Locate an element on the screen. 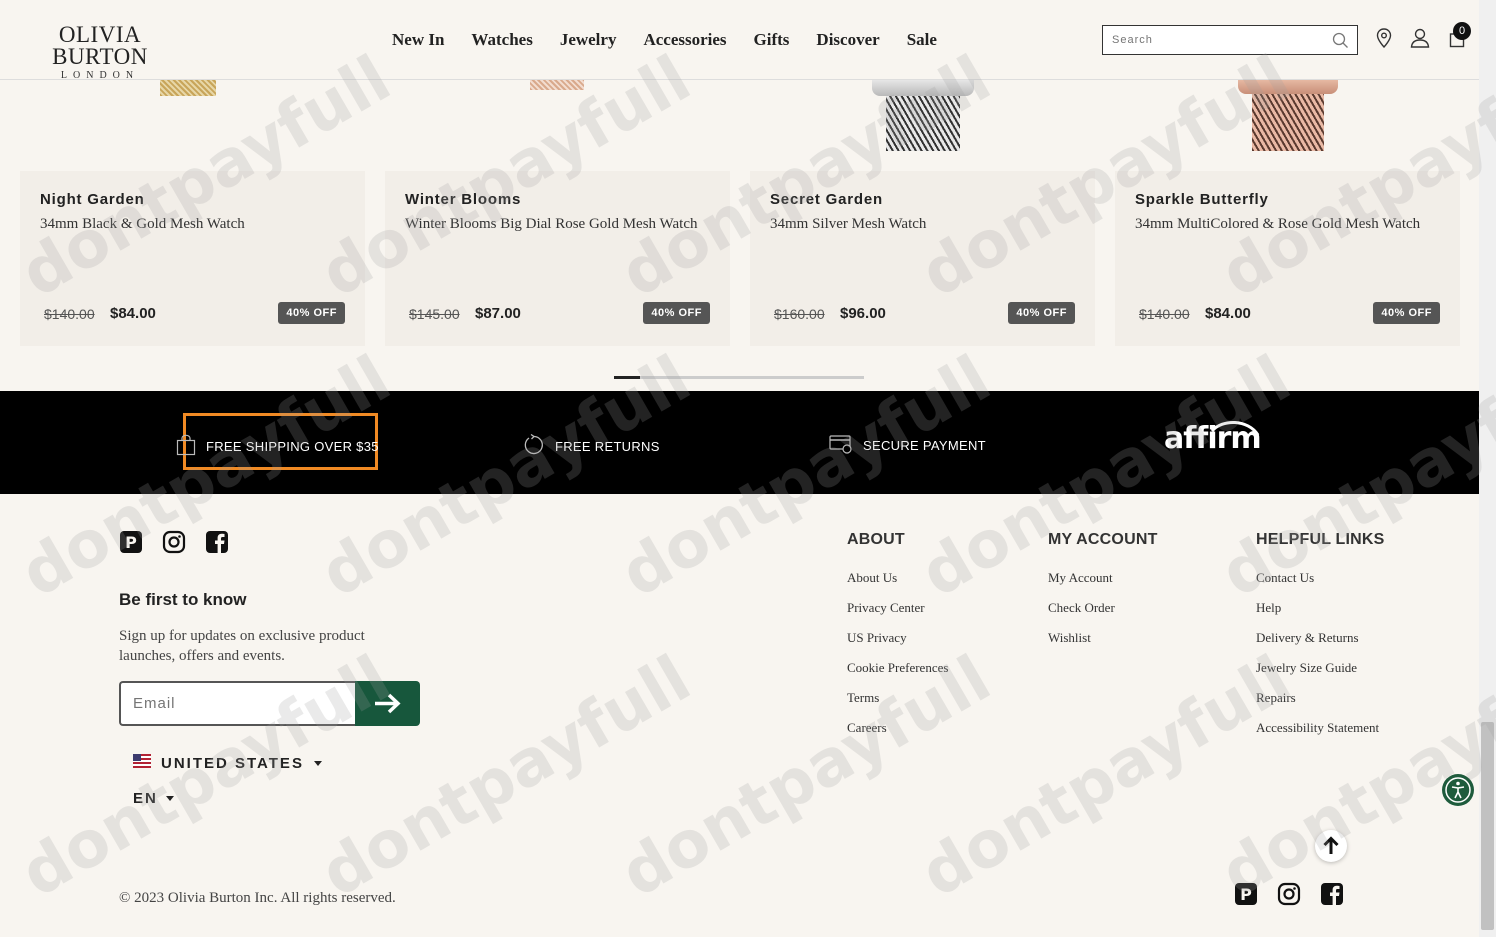  footer-link: Delivery & Returns is located at coordinates (1320, 638).